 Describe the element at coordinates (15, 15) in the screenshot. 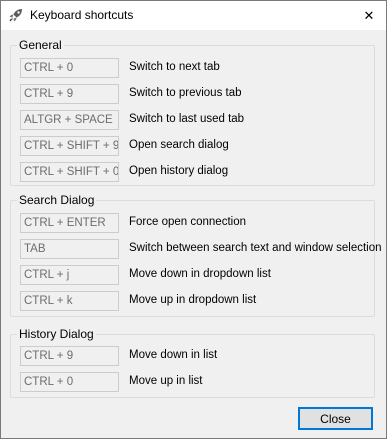

I see `rocket-icon` at that location.